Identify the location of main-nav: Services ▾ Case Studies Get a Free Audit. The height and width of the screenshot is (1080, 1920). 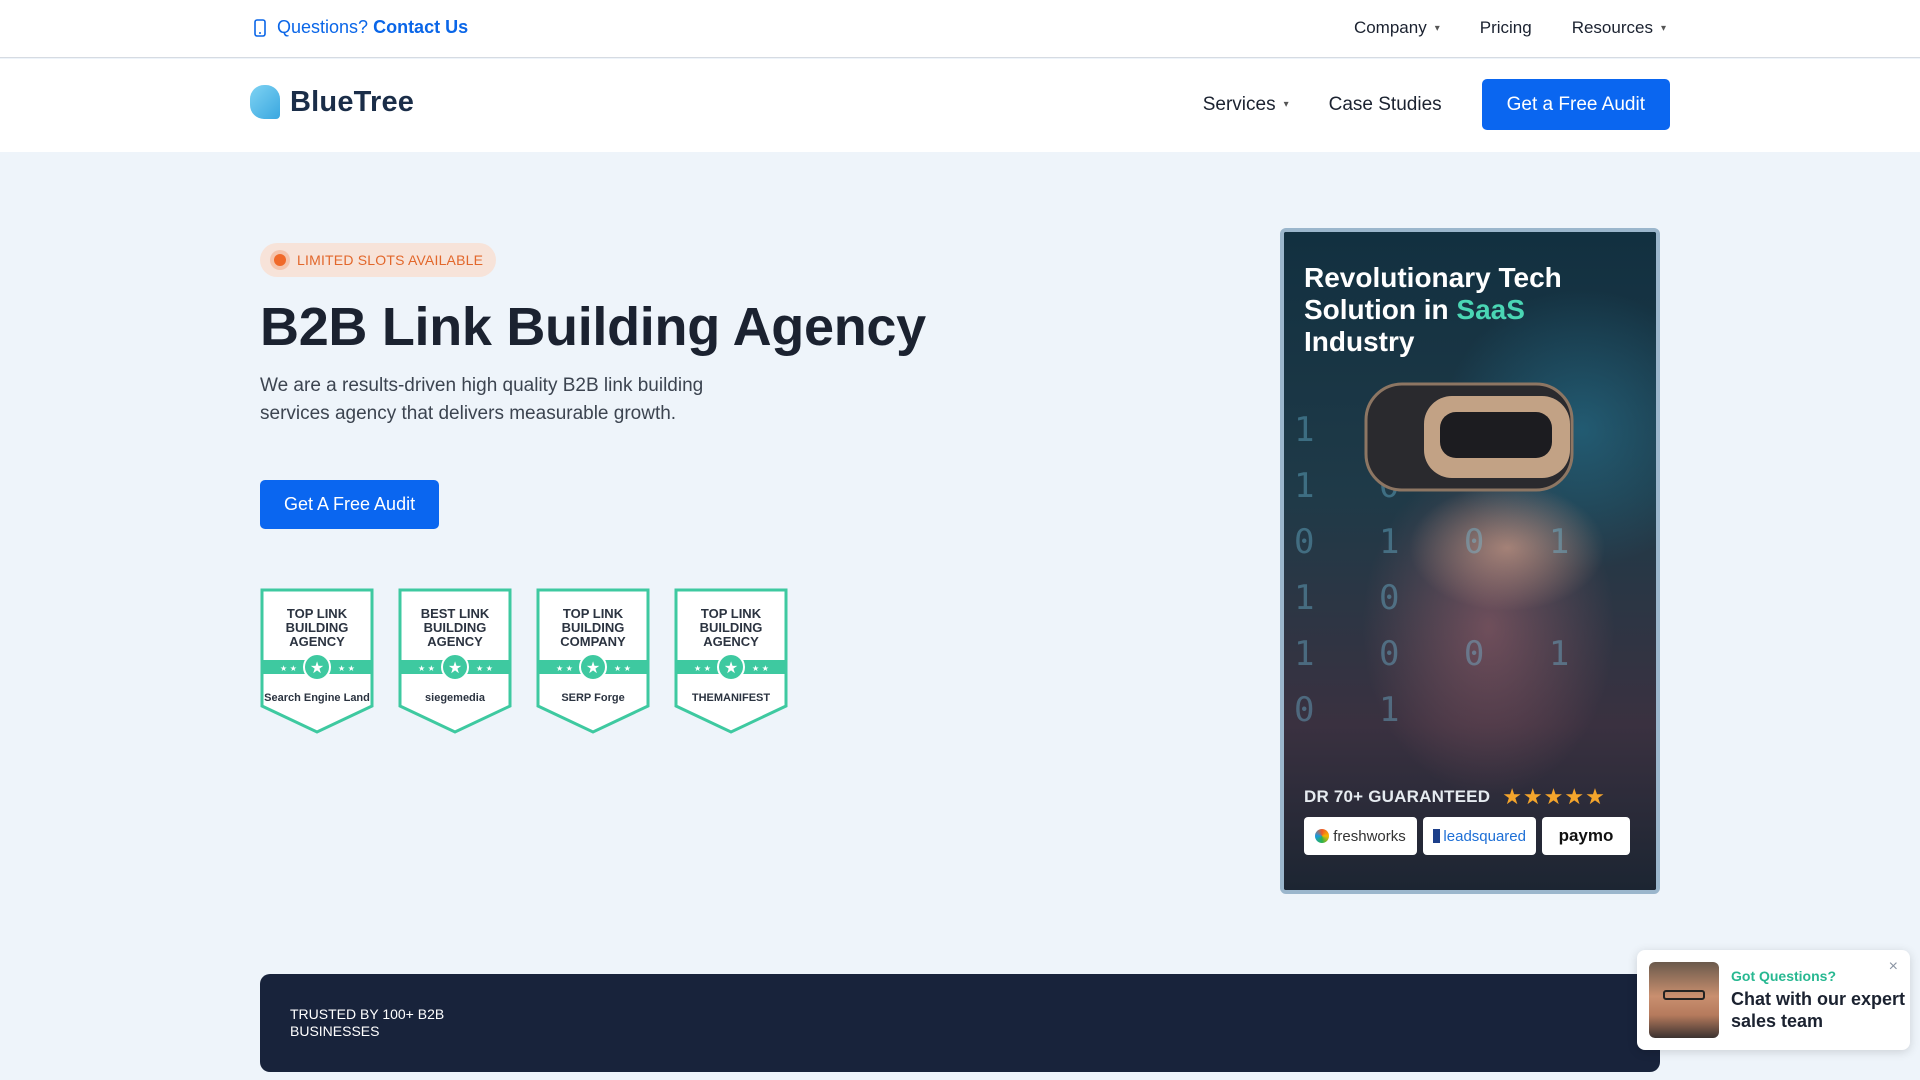
(1436, 104).